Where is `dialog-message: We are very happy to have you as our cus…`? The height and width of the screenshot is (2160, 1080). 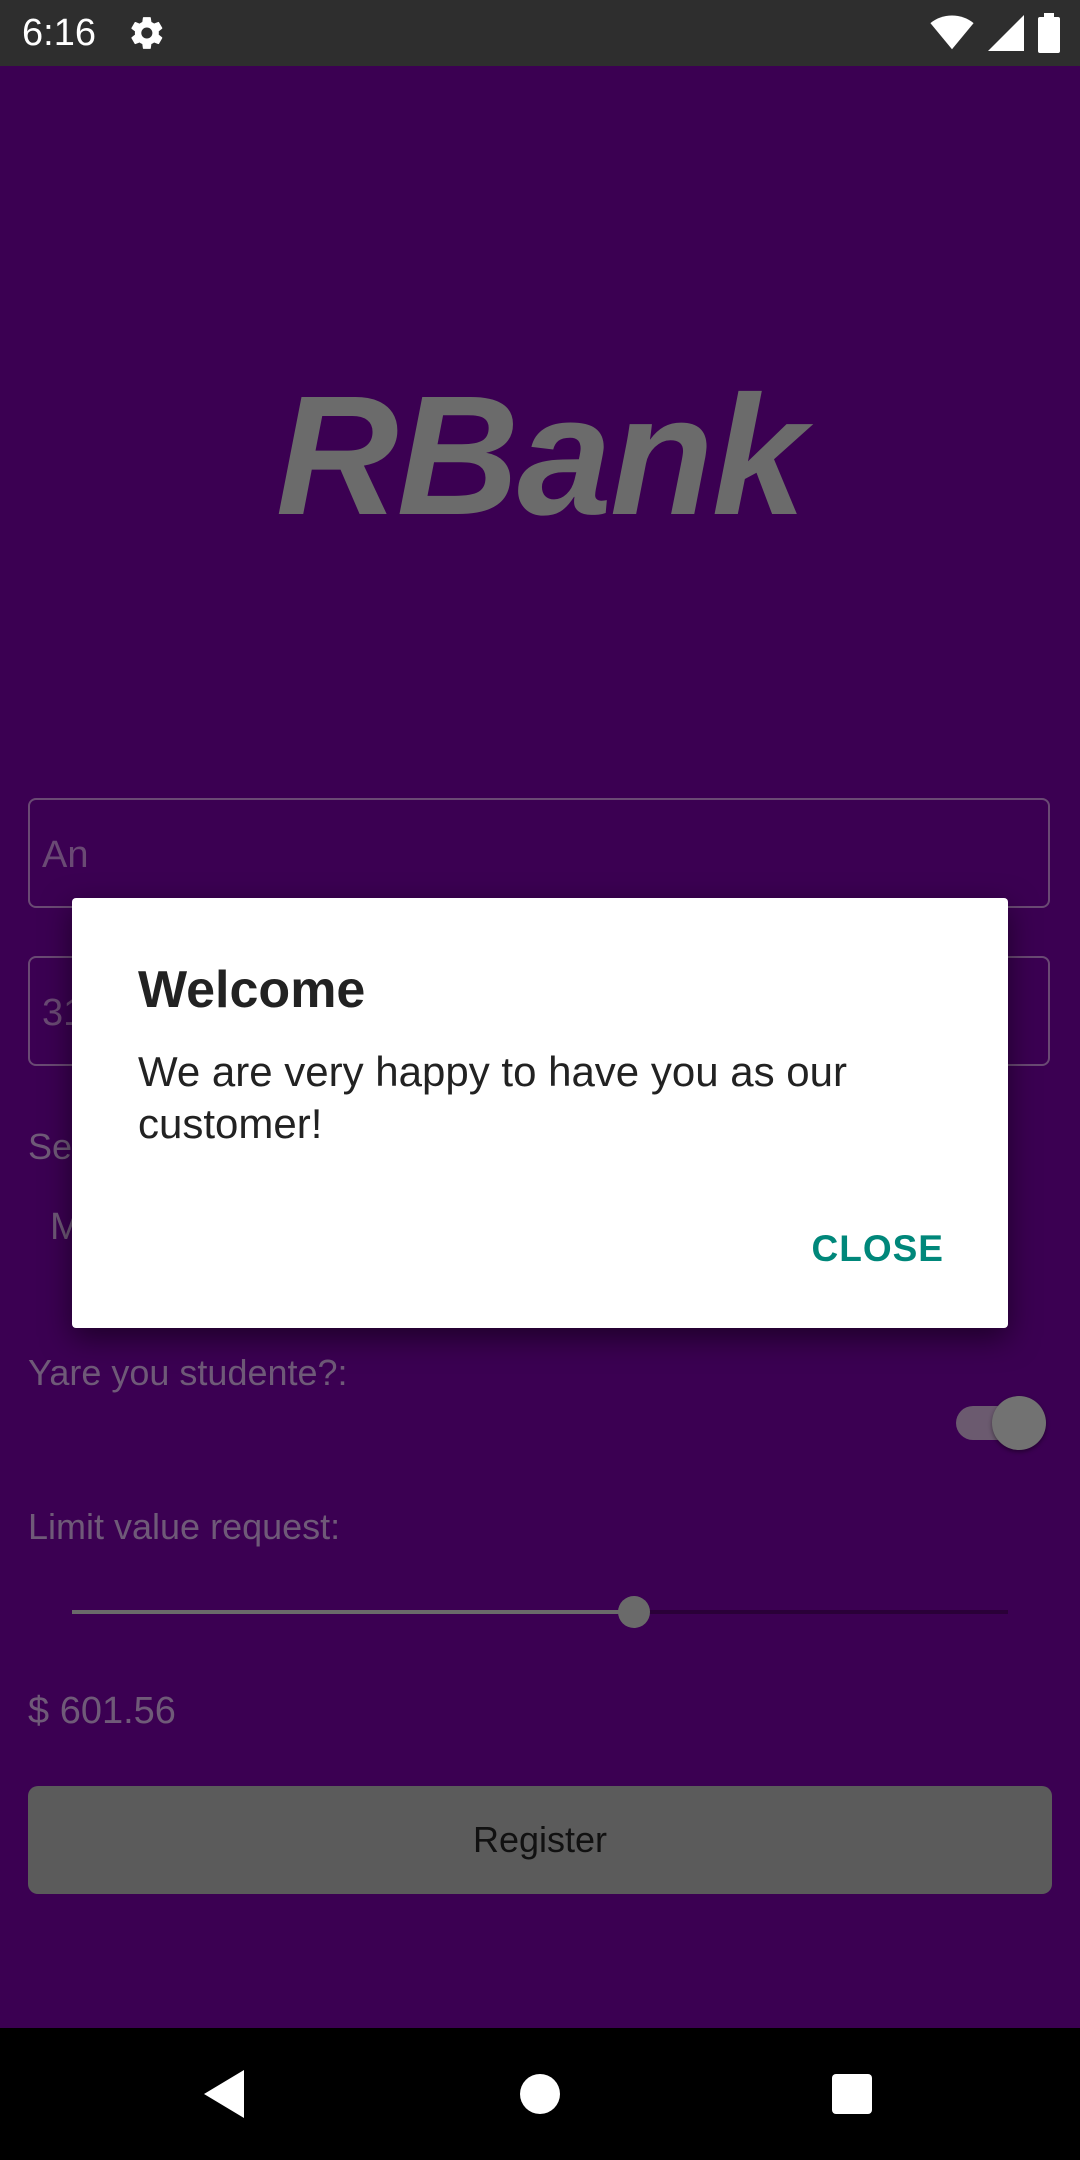
dialog-message: We are very happy to have you as our cus… is located at coordinates (492, 1097).